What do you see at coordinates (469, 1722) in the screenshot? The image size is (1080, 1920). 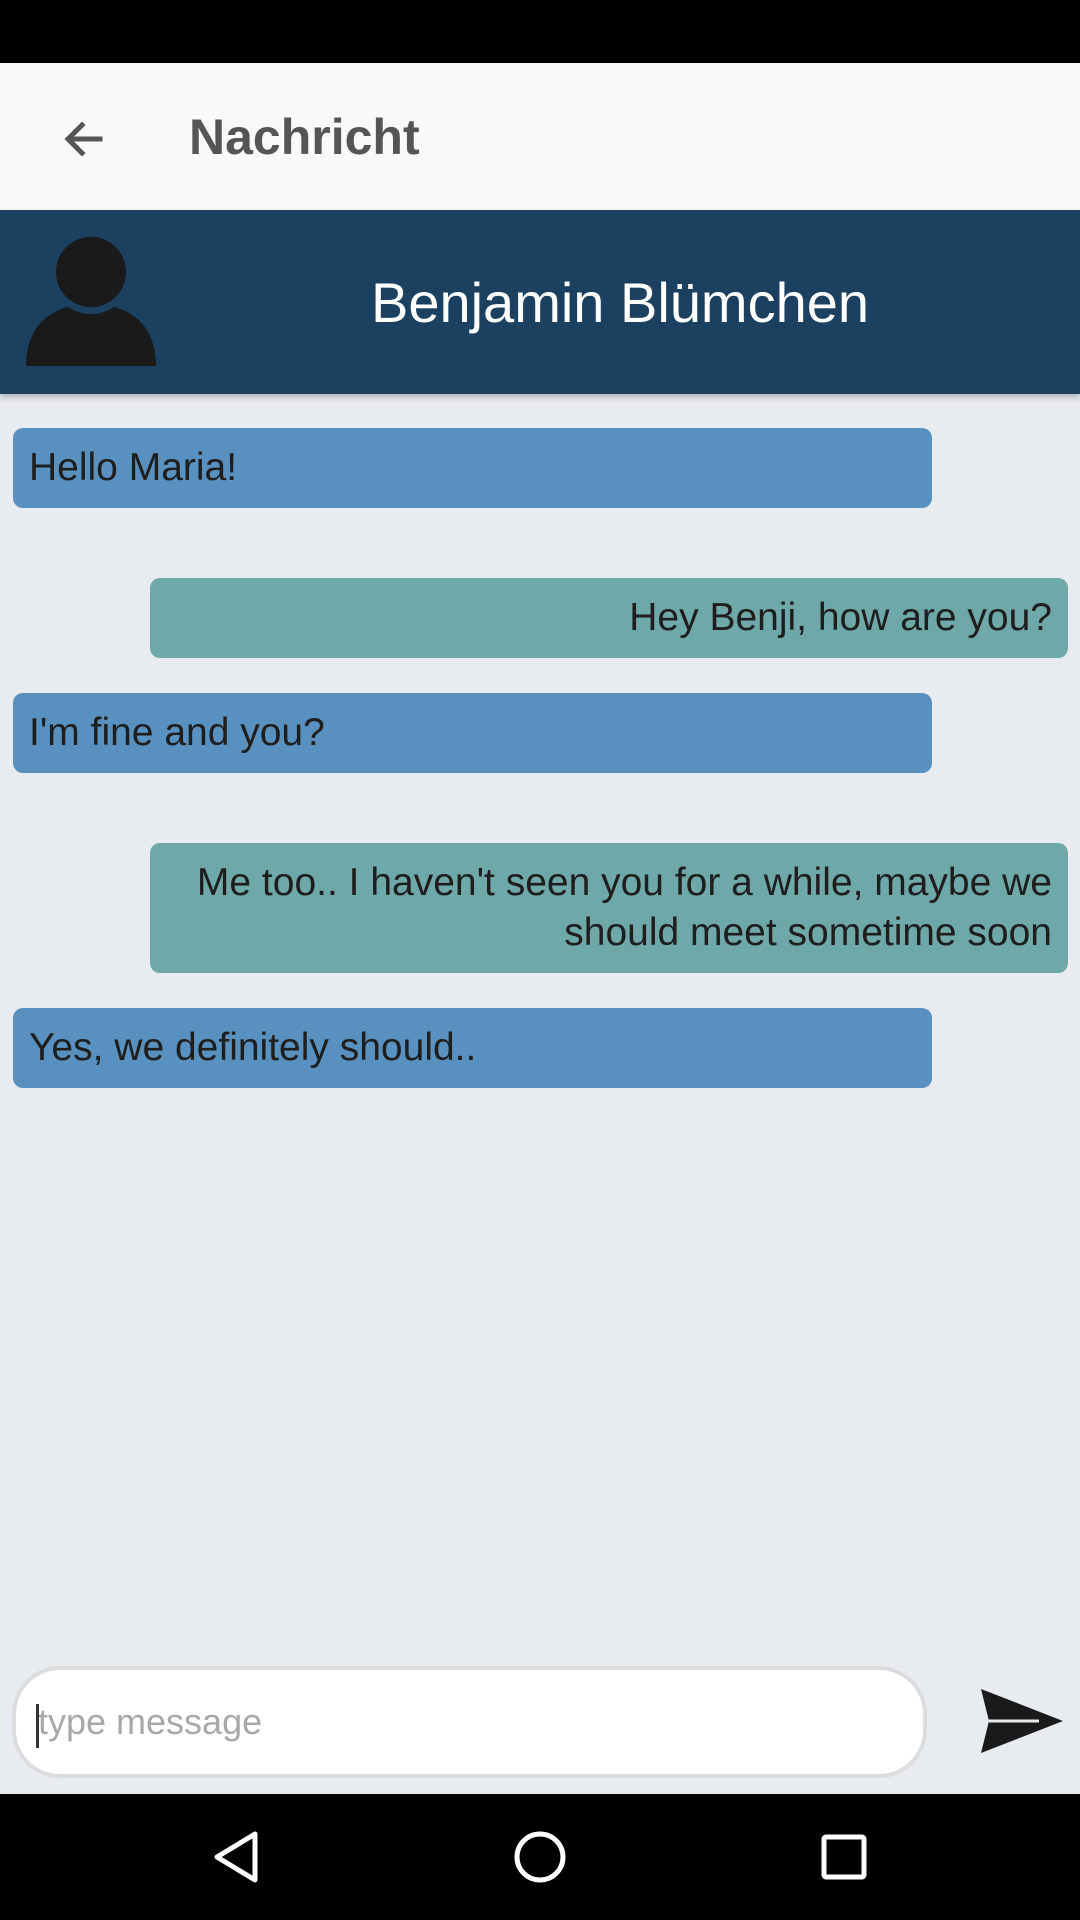 I see `message-input` at bounding box center [469, 1722].